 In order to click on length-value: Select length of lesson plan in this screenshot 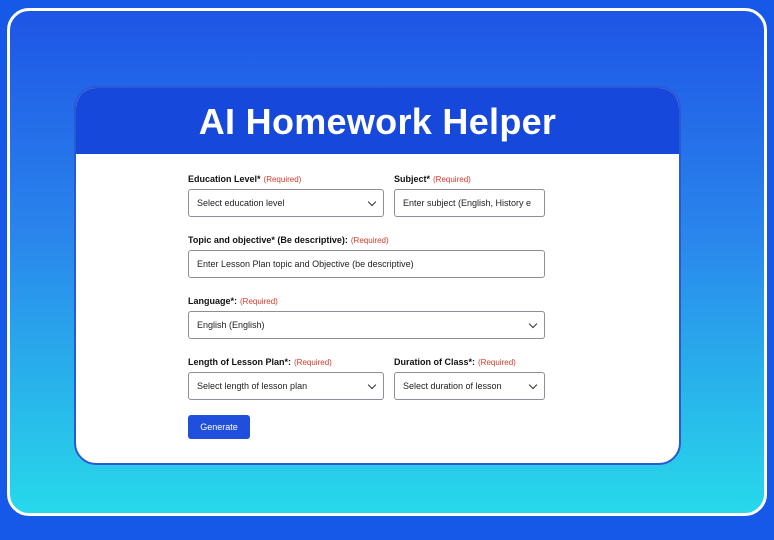, I will do `click(252, 386)`.